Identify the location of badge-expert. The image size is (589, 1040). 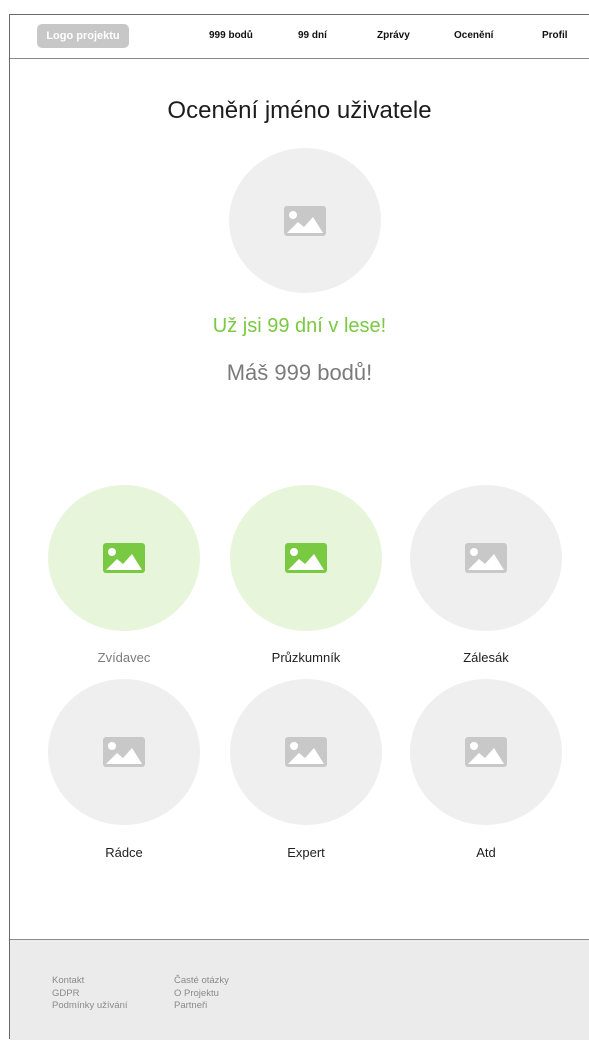
(306, 752).